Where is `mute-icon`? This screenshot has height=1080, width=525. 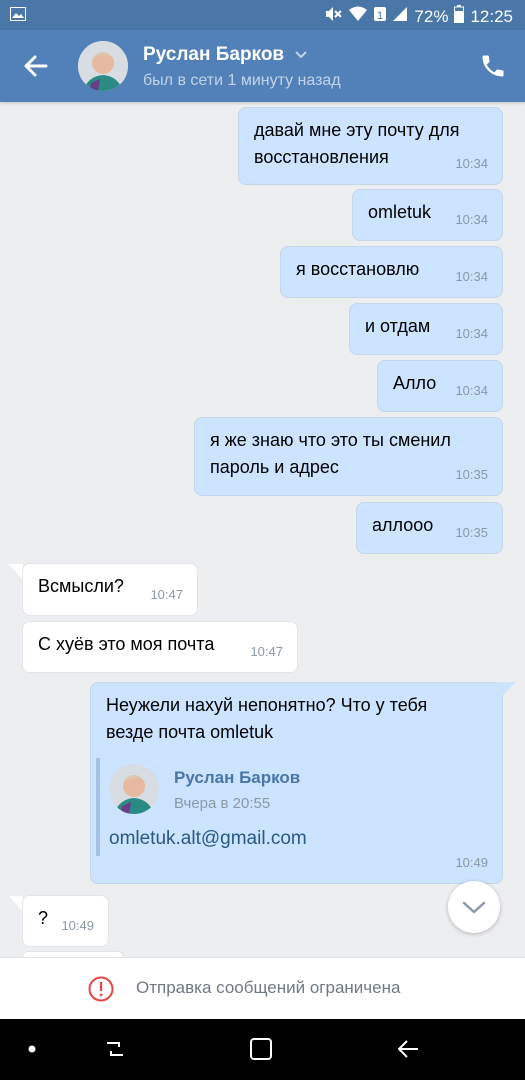
mute-icon is located at coordinates (333, 16).